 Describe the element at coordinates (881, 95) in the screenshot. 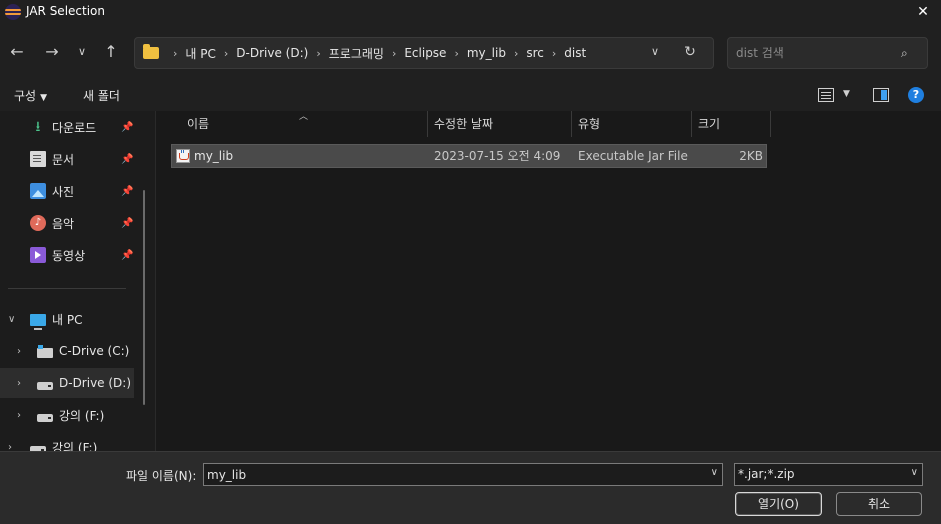

I see `preview-pane-icon` at that location.